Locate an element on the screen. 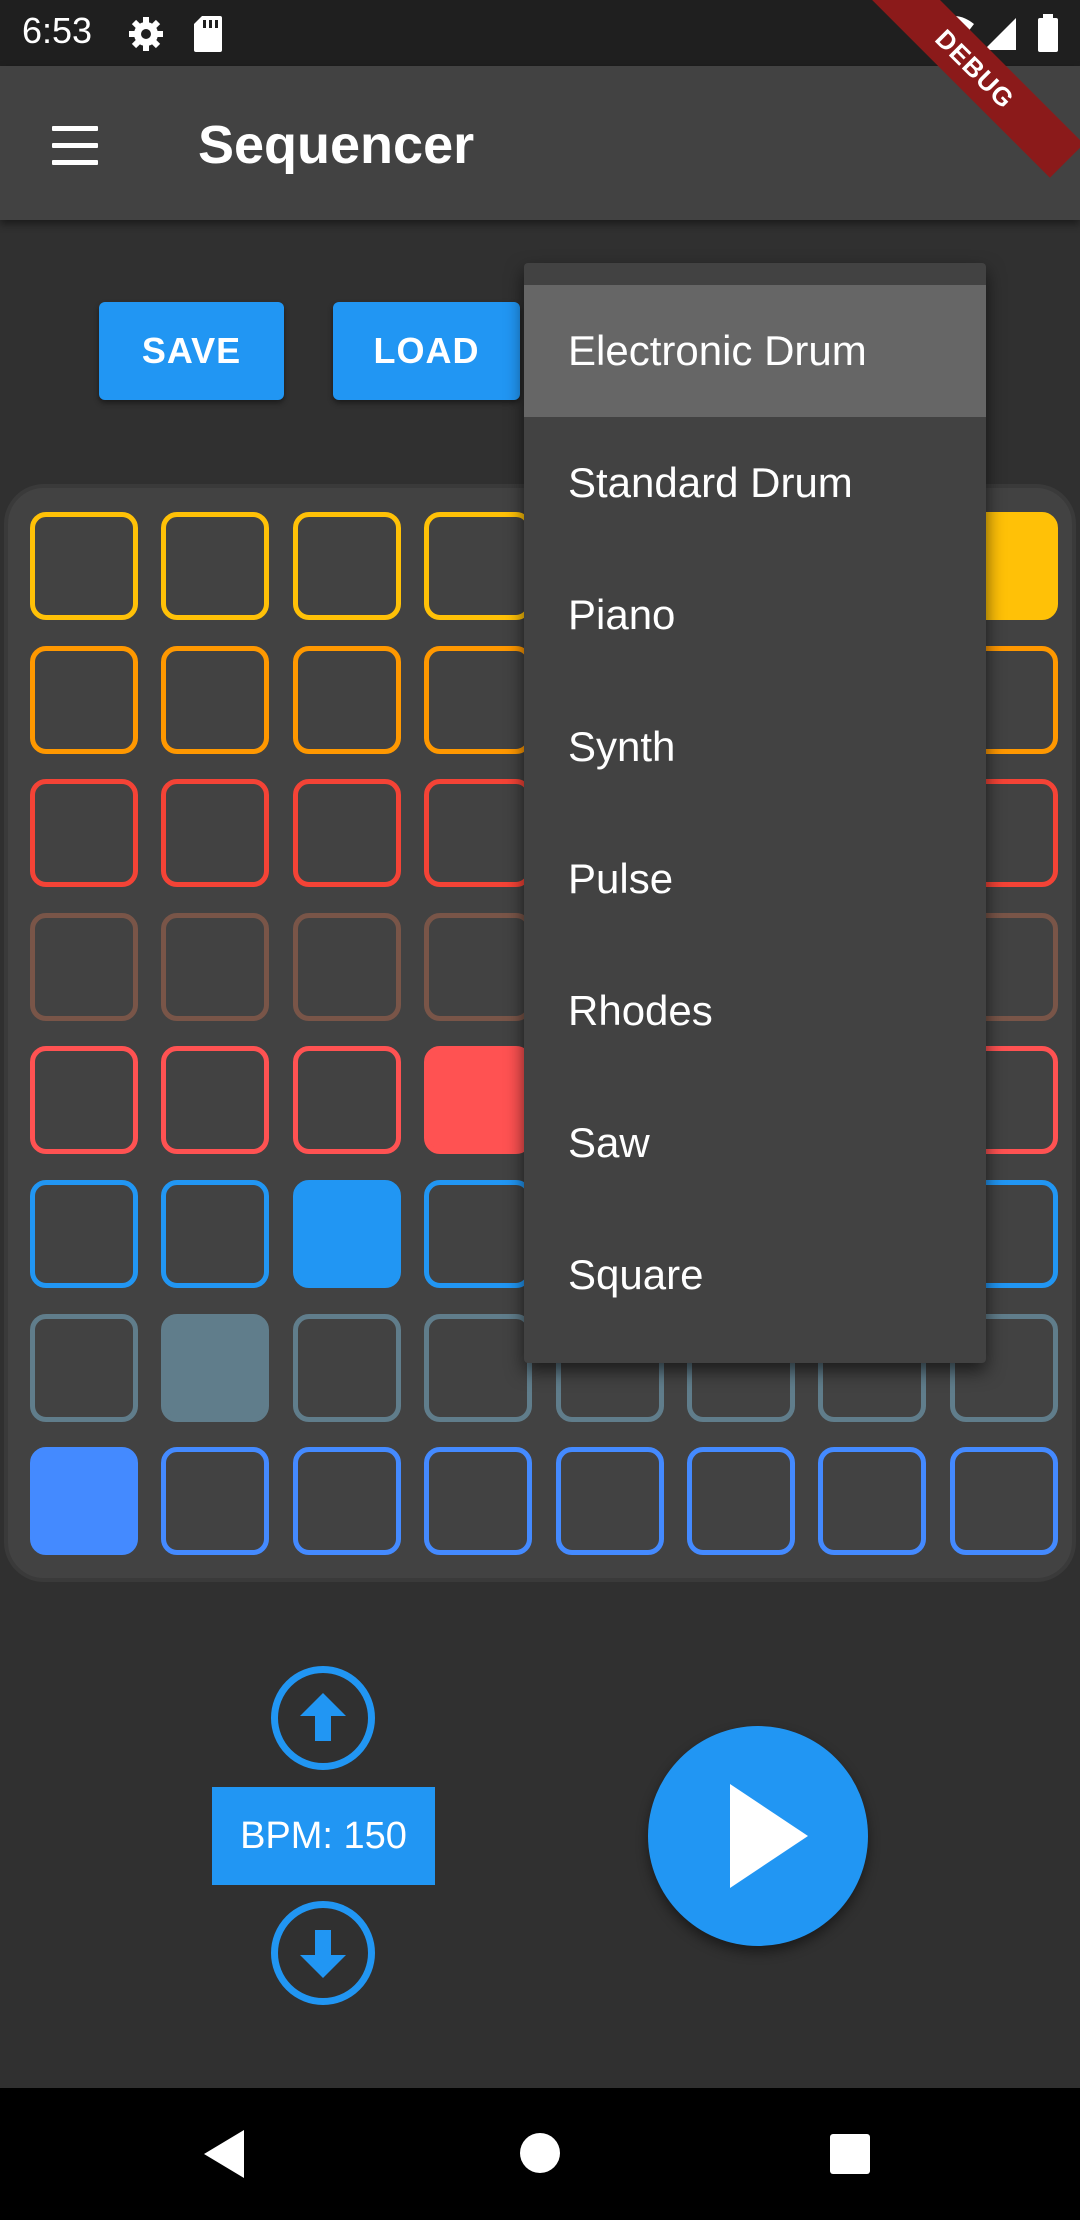 This screenshot has width=1080, height=2220. play-button is located at coordinates (758, 1836).